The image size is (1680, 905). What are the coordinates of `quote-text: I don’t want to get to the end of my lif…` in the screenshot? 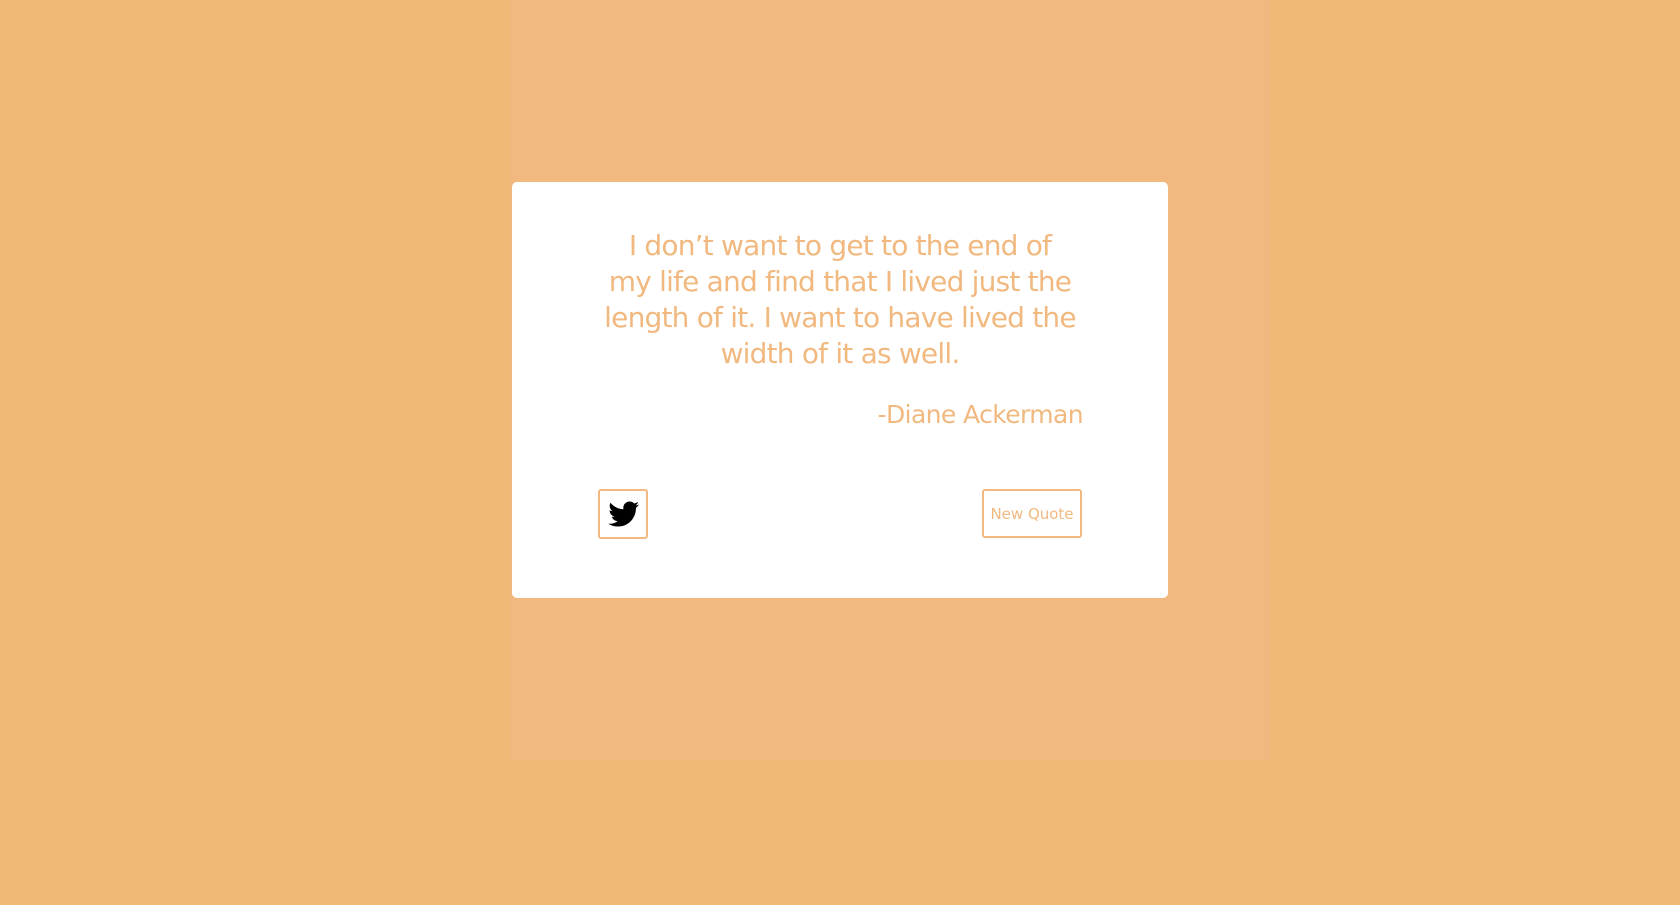 It's located at (840, 299).